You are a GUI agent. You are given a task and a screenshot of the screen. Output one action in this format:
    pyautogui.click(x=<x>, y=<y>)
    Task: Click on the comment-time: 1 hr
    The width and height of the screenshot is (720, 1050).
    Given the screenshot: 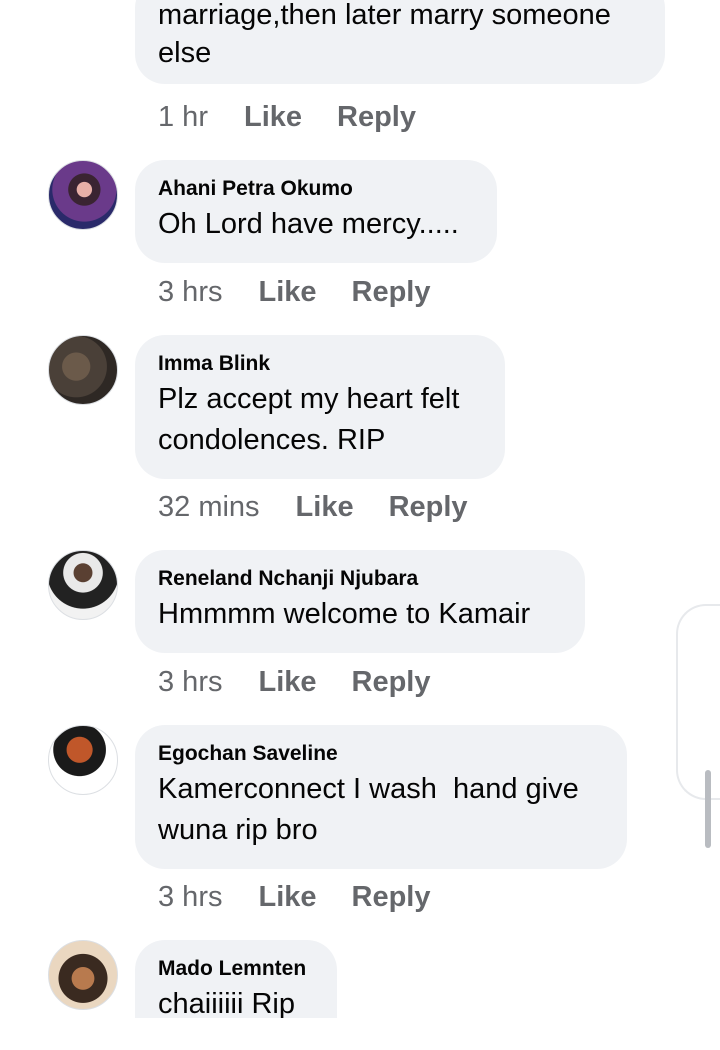 What is the action you would take?
    pyautogui.click(x=183, y=117)
    